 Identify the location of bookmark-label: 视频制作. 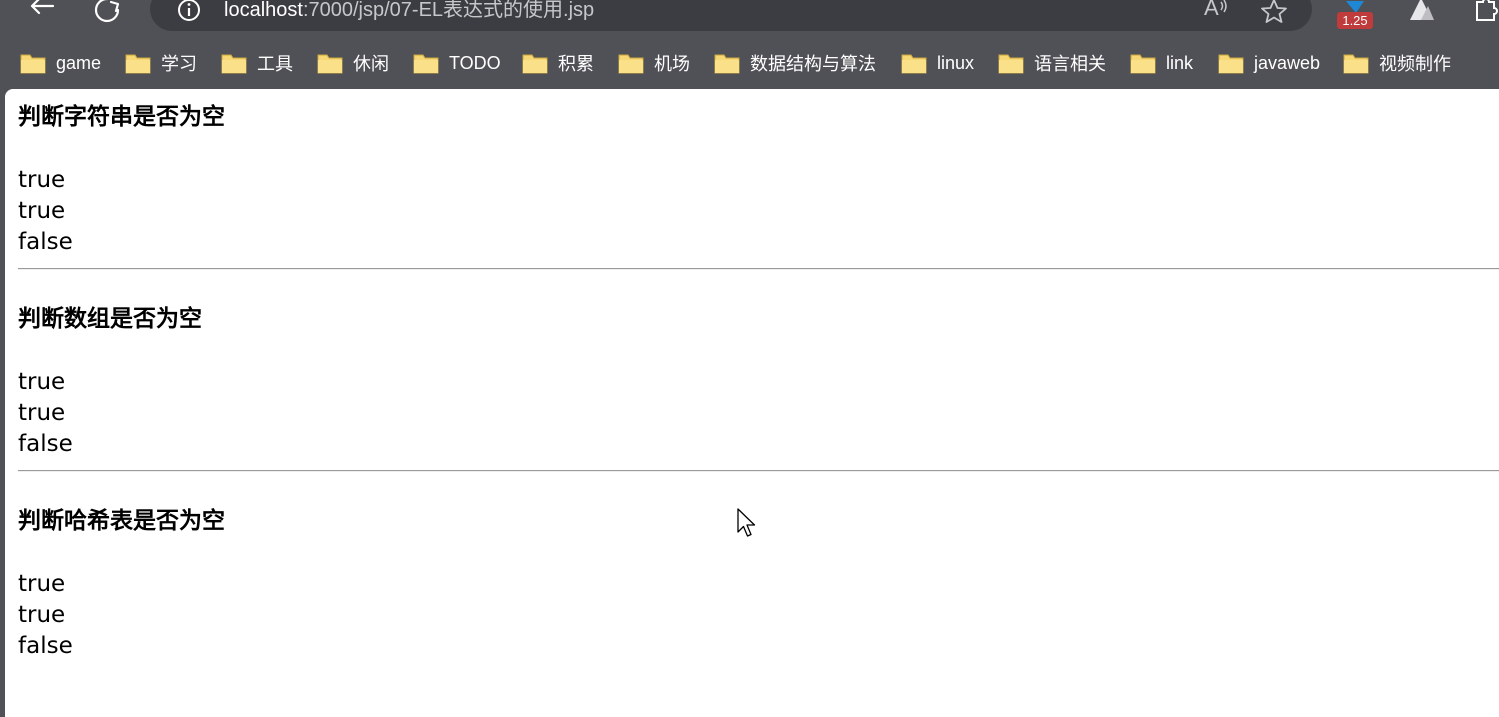
(1415, 64).